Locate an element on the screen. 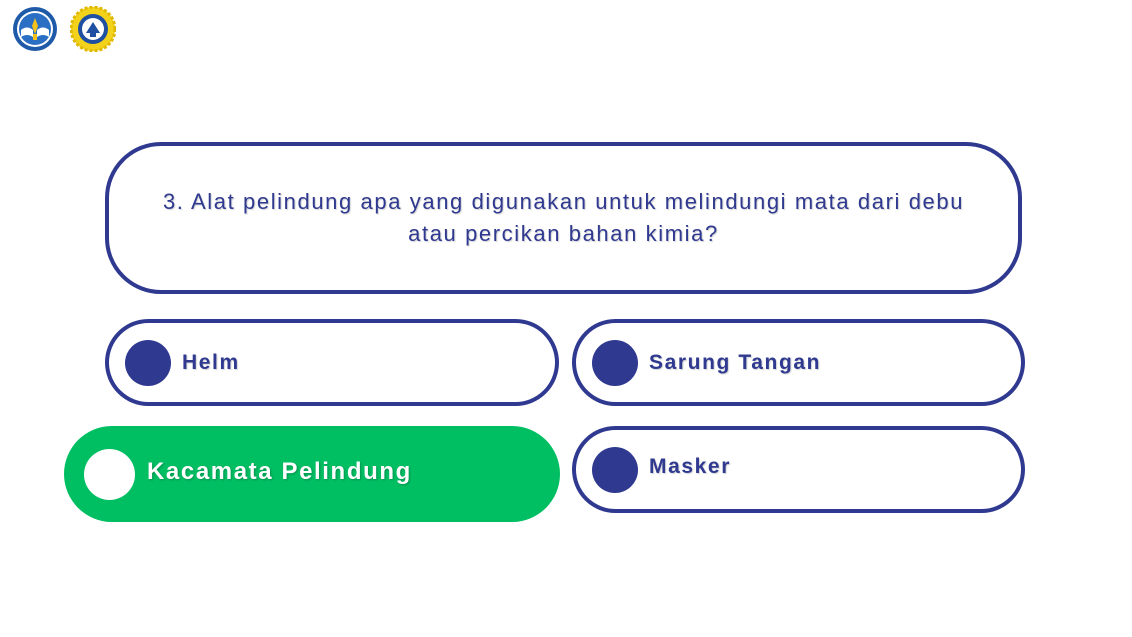 This screenshot has height=637, width=1132. answer-option-kacamata-pelindung: Kacamata Pelindung is located at coordinates (312, 474).